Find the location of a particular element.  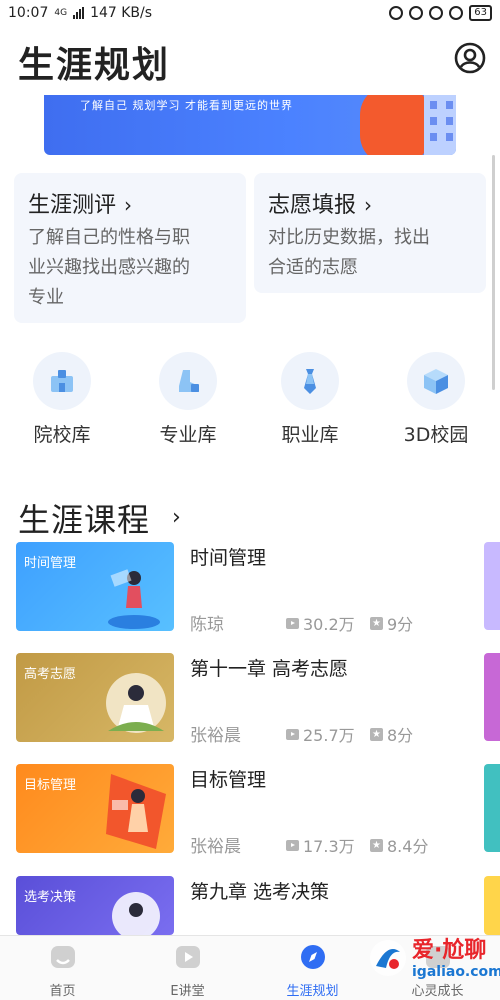

boot-icon is located at coordinates (189, 381).